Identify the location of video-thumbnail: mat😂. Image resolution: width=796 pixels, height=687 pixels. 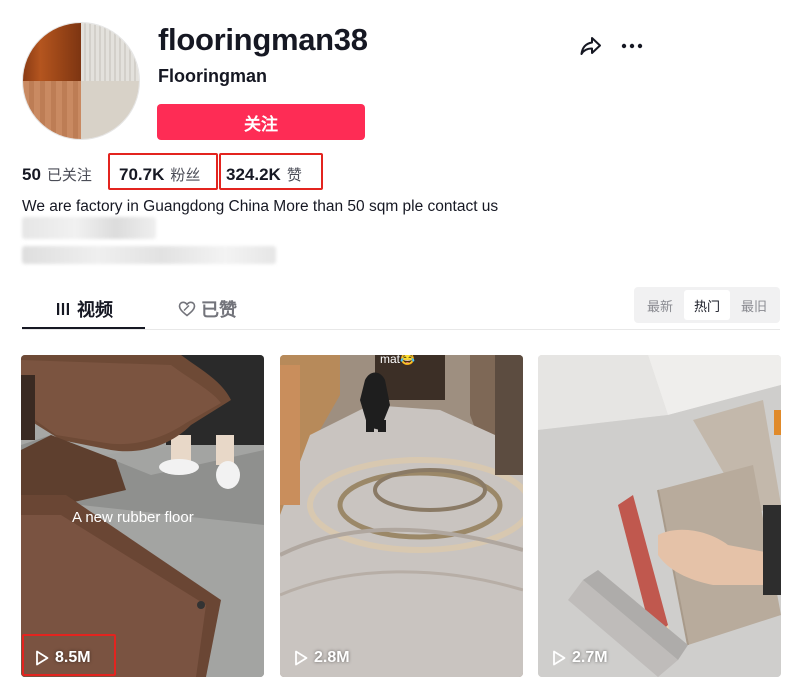
(401, 516).